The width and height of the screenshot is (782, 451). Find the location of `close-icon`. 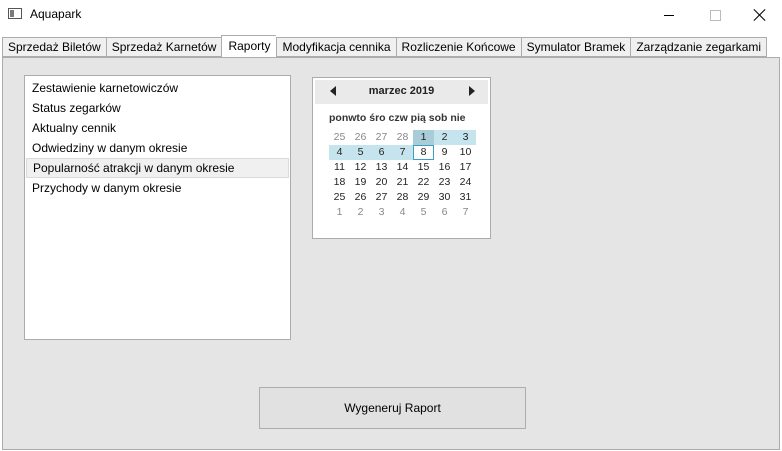

close-icon is located at coordinates (760, 15).